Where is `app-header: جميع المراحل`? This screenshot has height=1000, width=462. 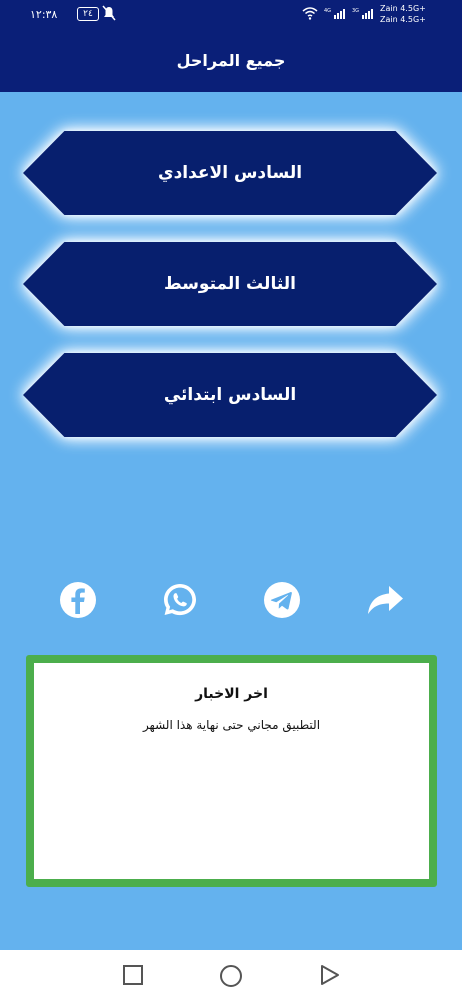
app-header: جميع المراحل is located at coordinates (231, 61).